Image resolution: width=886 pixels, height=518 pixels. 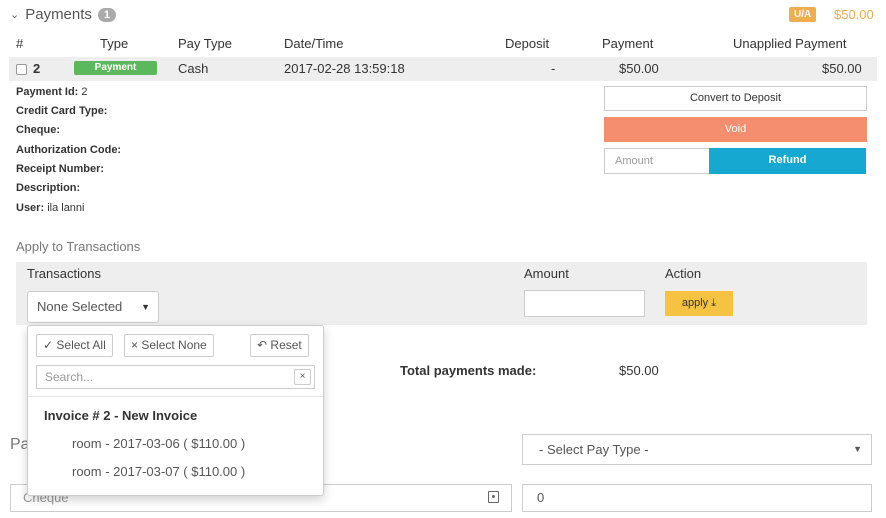 I want to click on undo-icon: ↶, so click(x=262, y=345).